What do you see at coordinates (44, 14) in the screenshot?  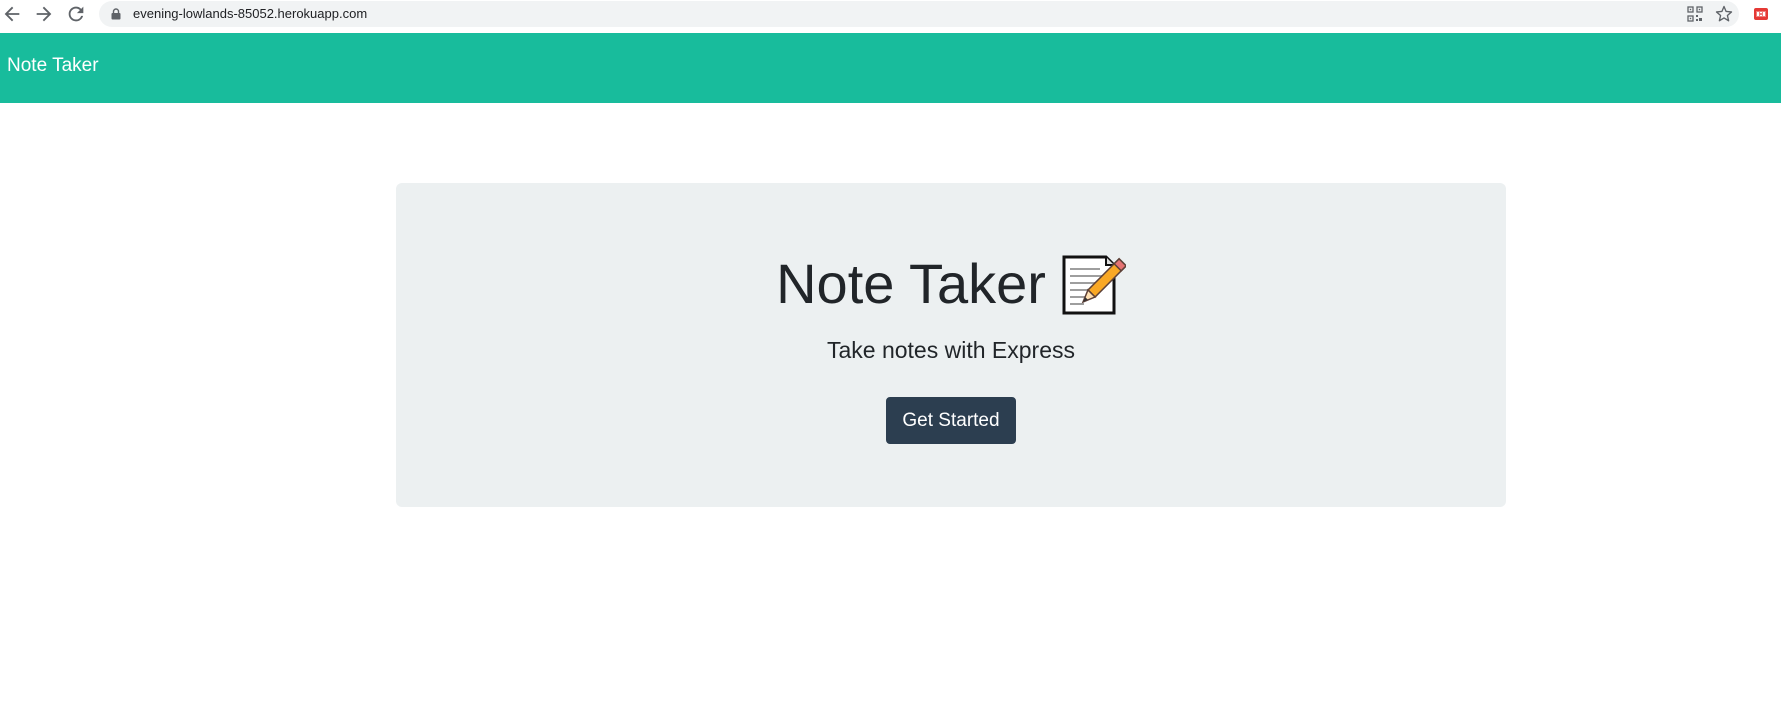 I see `forward-arrow-icon` at bounding box center [44, 14].